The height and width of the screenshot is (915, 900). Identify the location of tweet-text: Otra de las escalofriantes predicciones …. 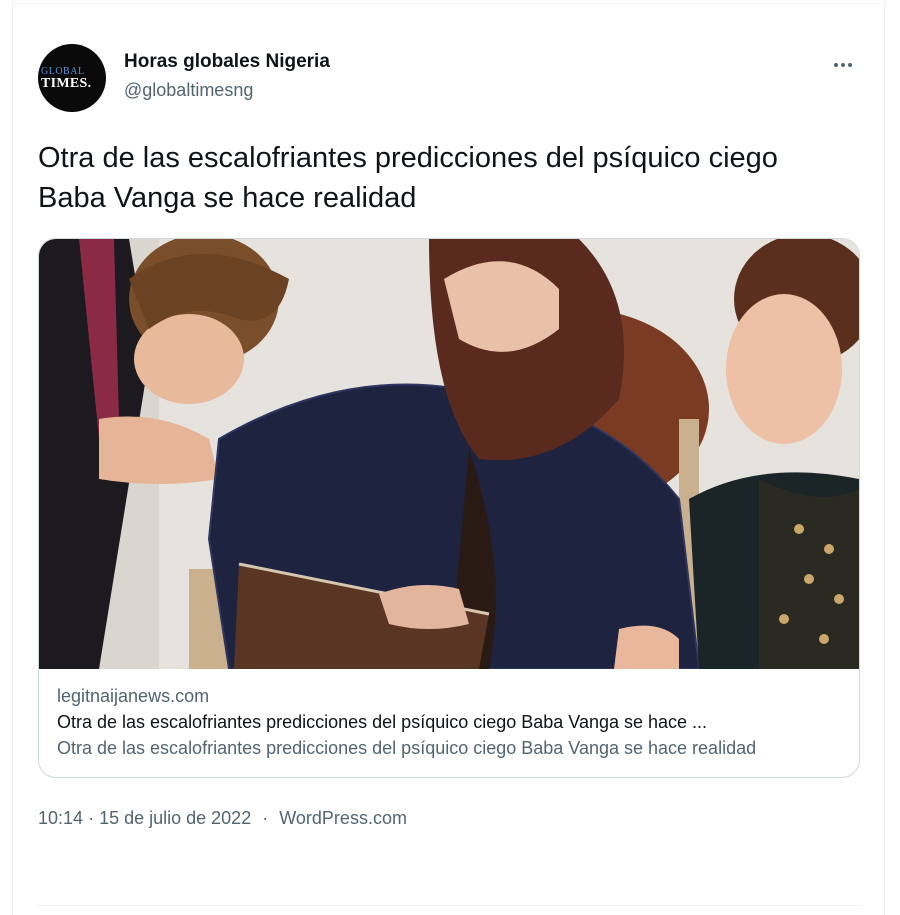
(408, 178).